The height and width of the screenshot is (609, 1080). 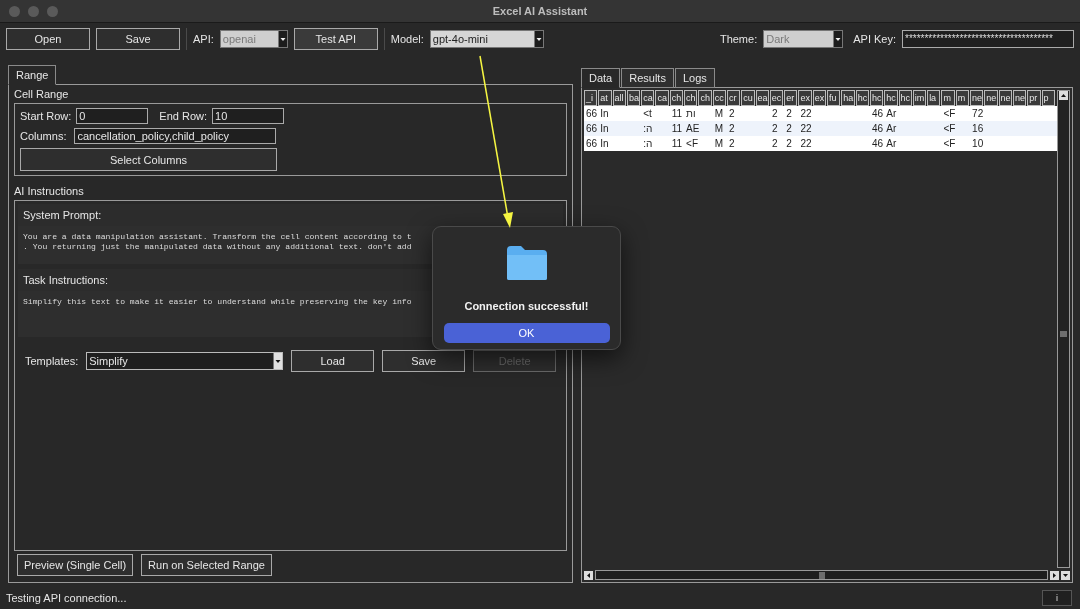 What do you see at coordinates (335, 39) in the screenshot?
I see `test-api-button: Test API` at bounding box center [335, 39].